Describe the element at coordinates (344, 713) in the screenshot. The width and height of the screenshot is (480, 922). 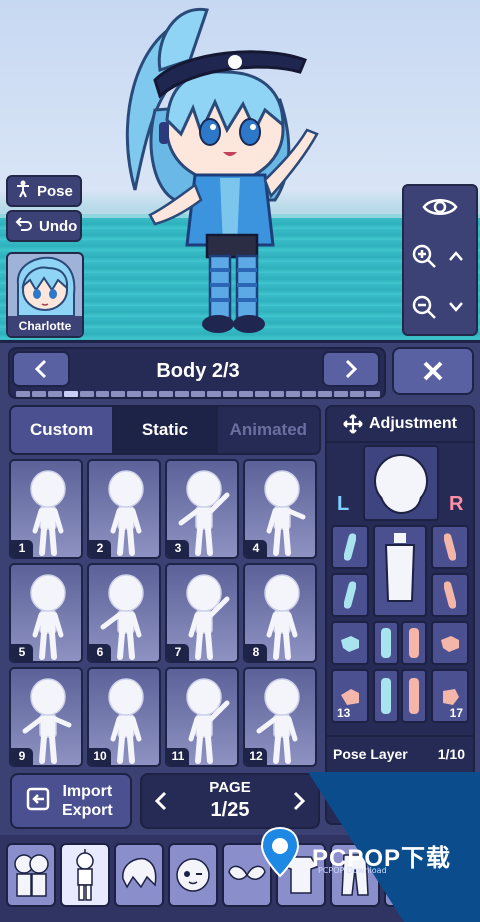
I see `part-number-13: 13` at that location.